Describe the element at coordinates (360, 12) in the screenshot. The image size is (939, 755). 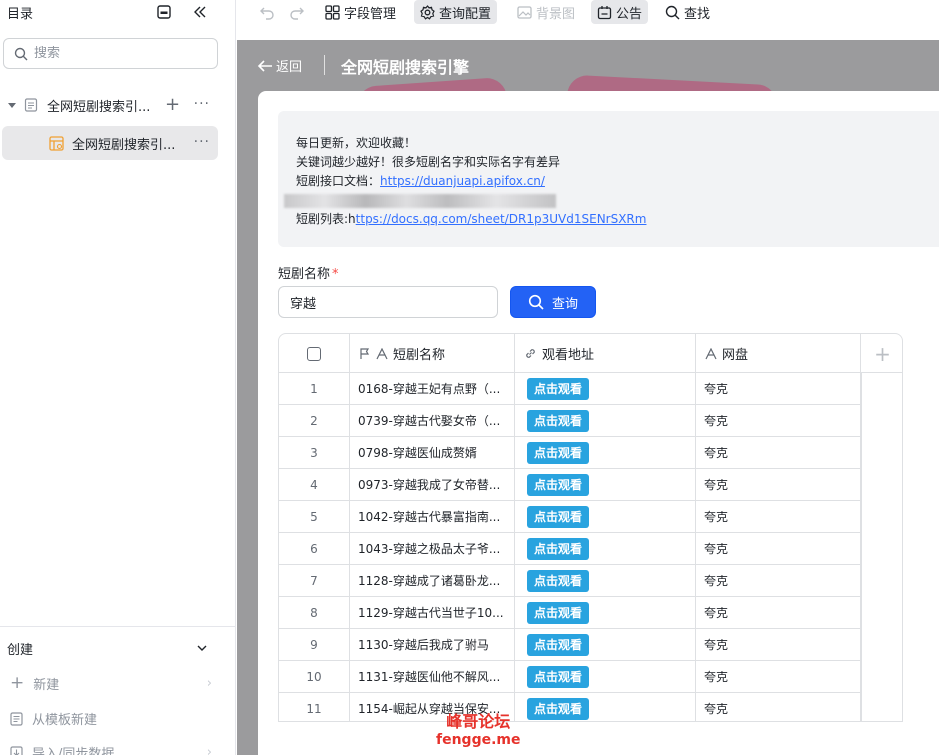
I see `field-manage-button: 字段管理` at that location.